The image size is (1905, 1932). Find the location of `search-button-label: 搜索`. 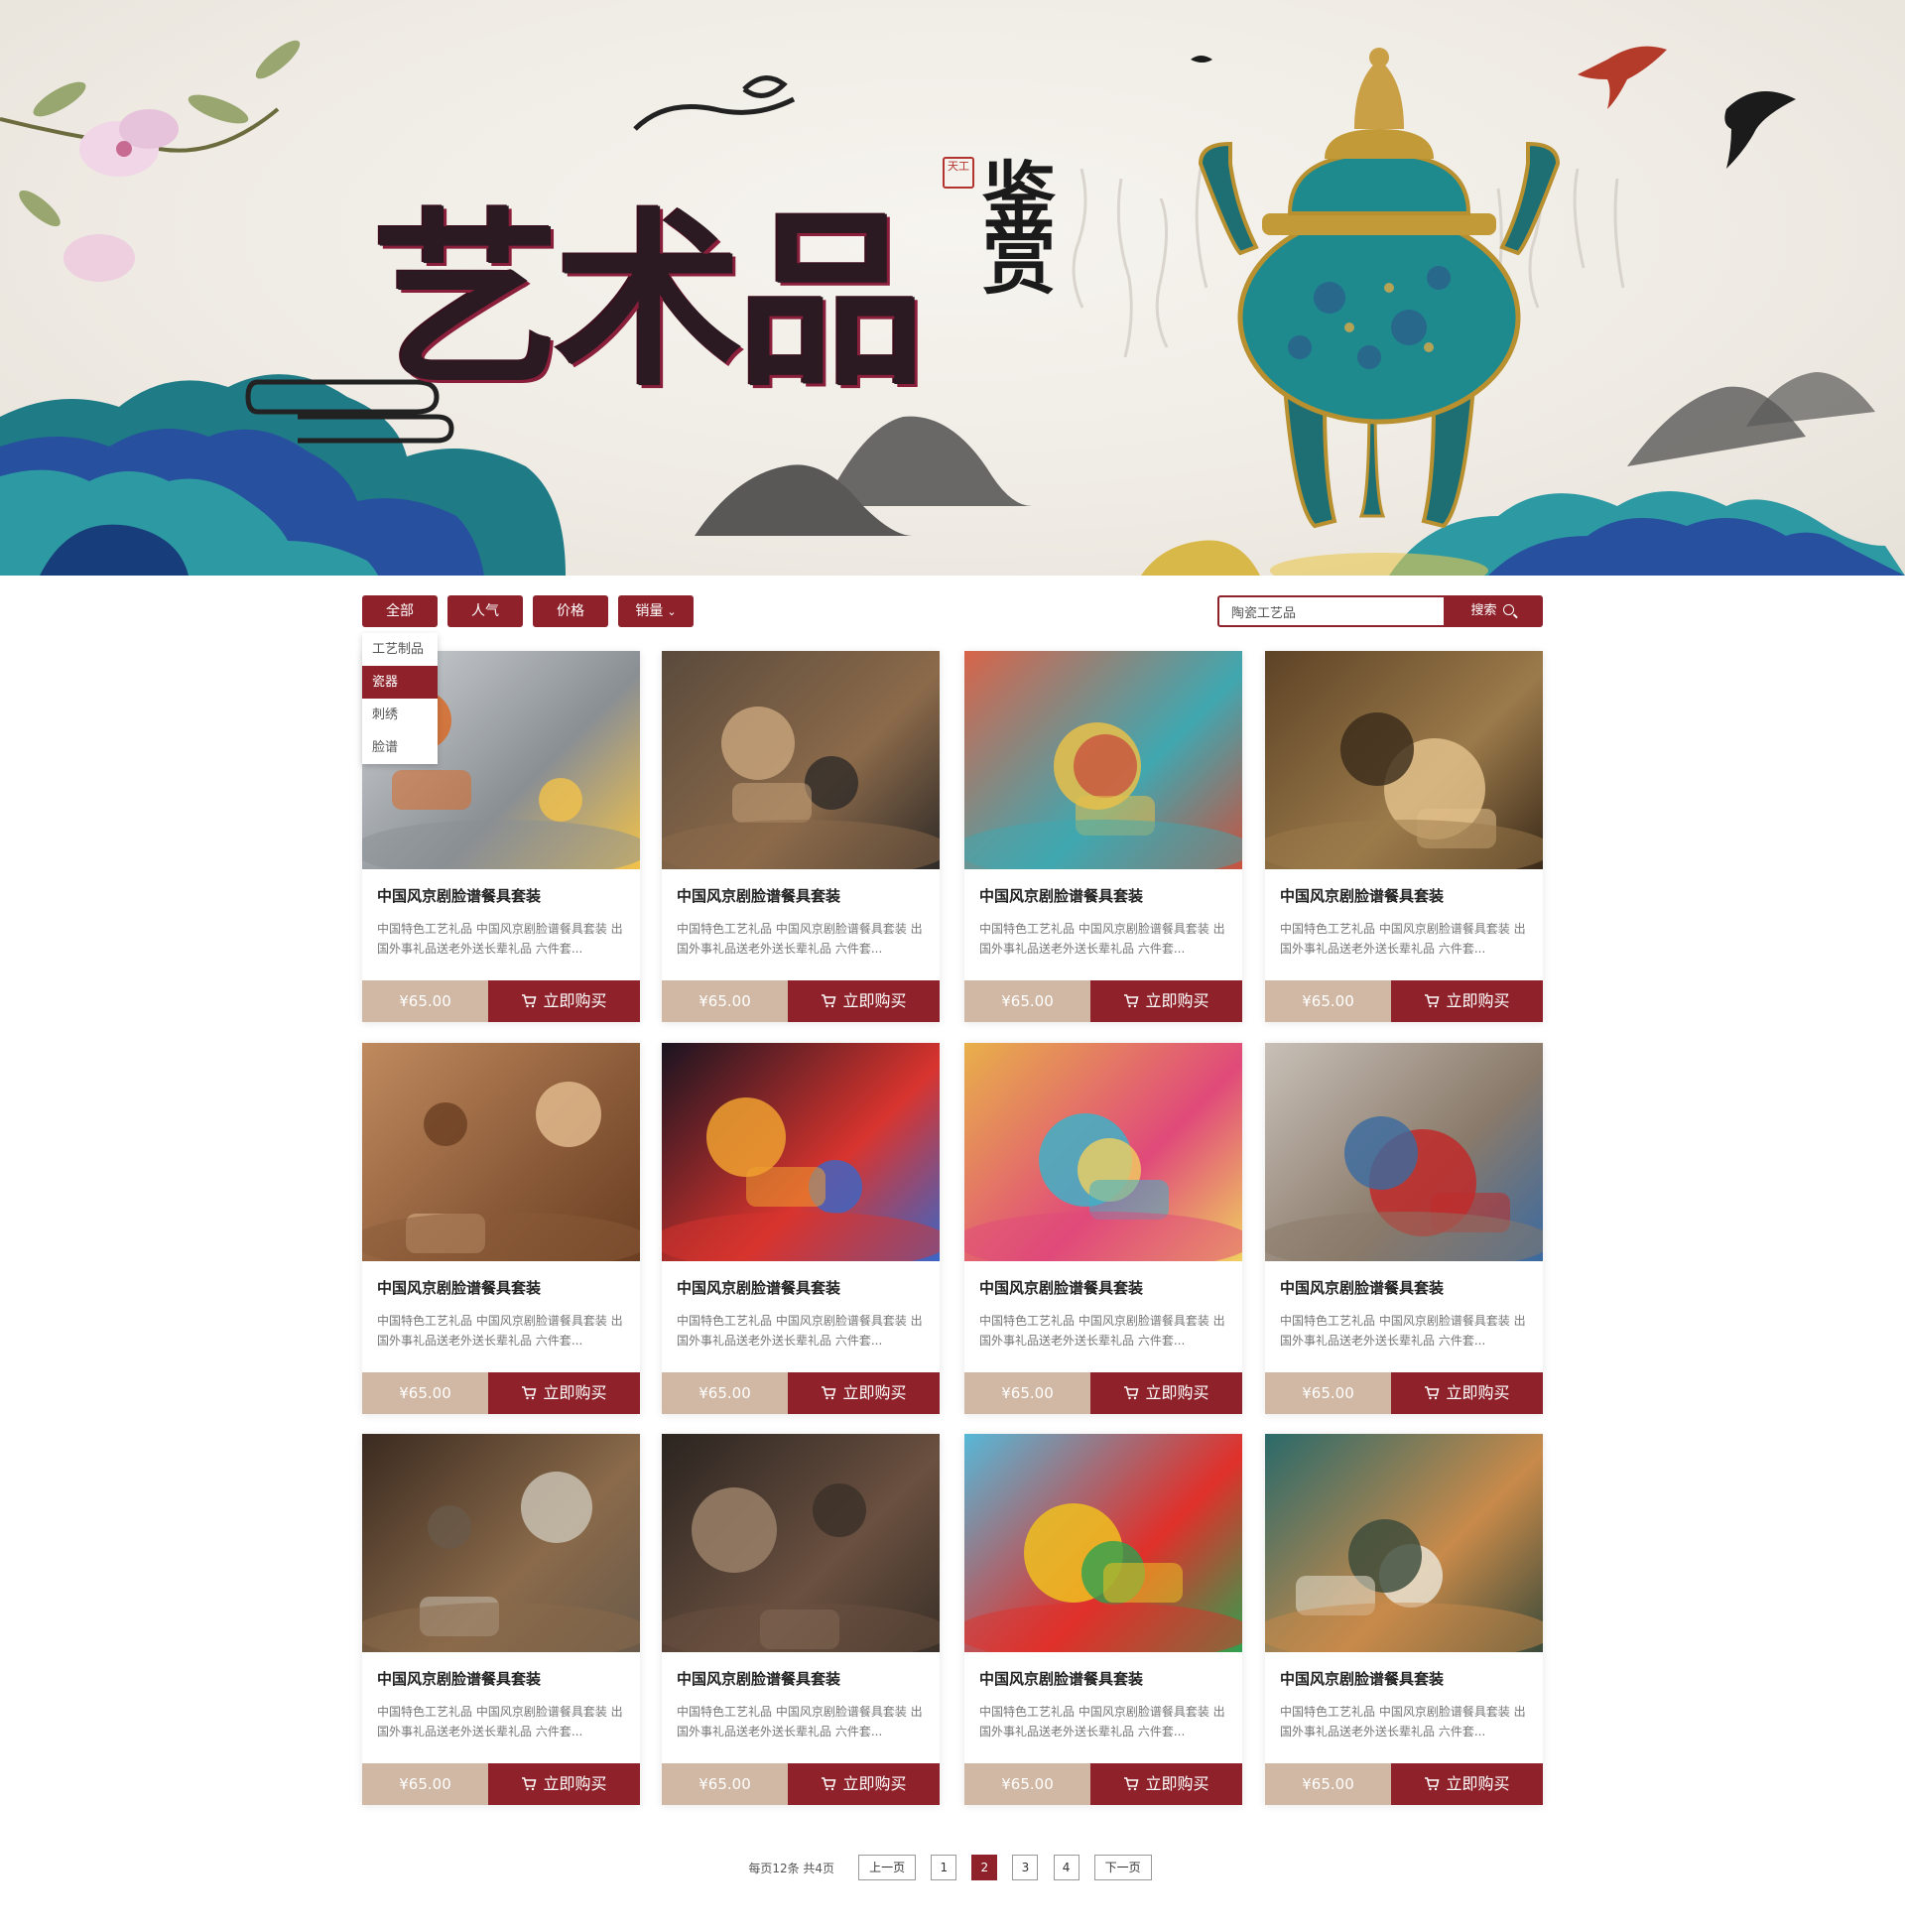

search-button-label: 搜索 is located at coordinates (1483, 611).